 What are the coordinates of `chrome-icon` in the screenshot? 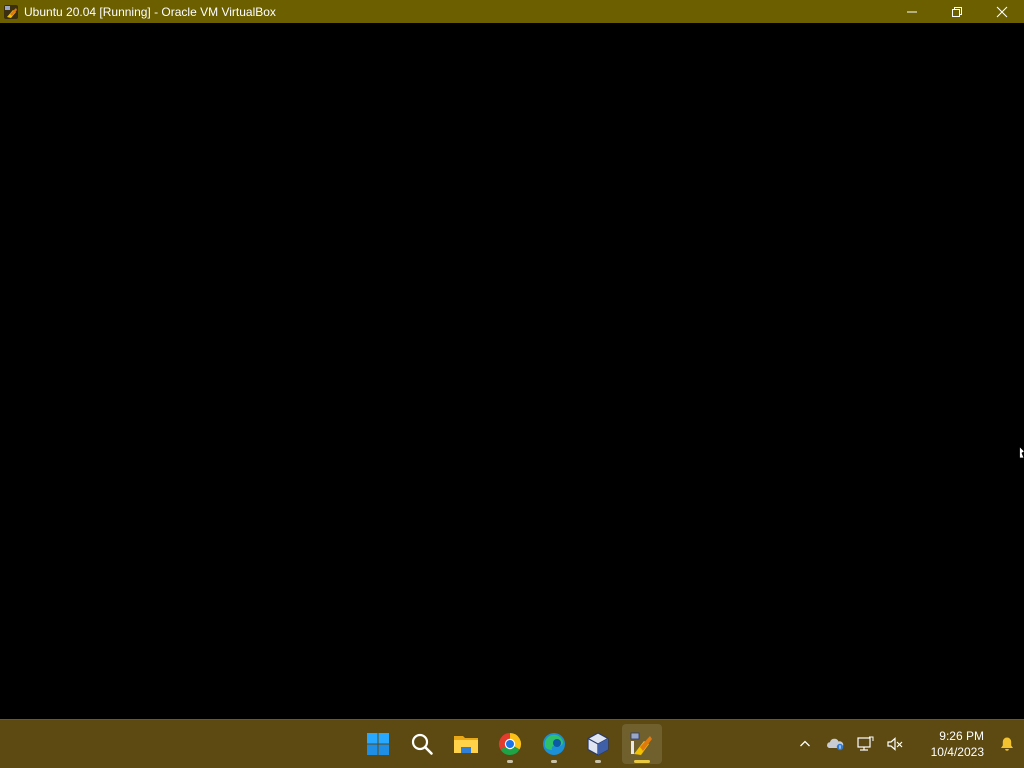 It's located at (510, 744).